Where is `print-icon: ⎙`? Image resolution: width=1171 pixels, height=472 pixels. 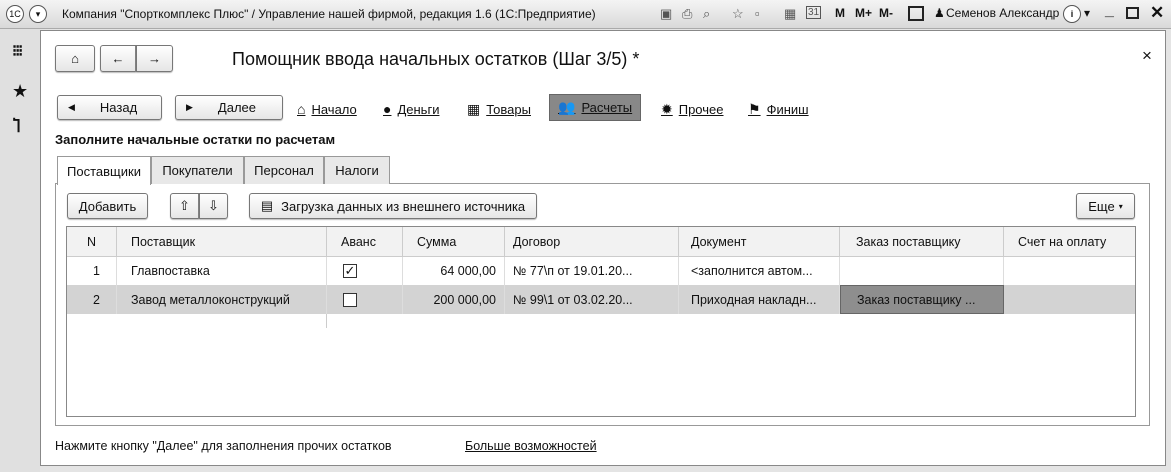 print-icon: ⎙ is located at coordinates (687, 14).